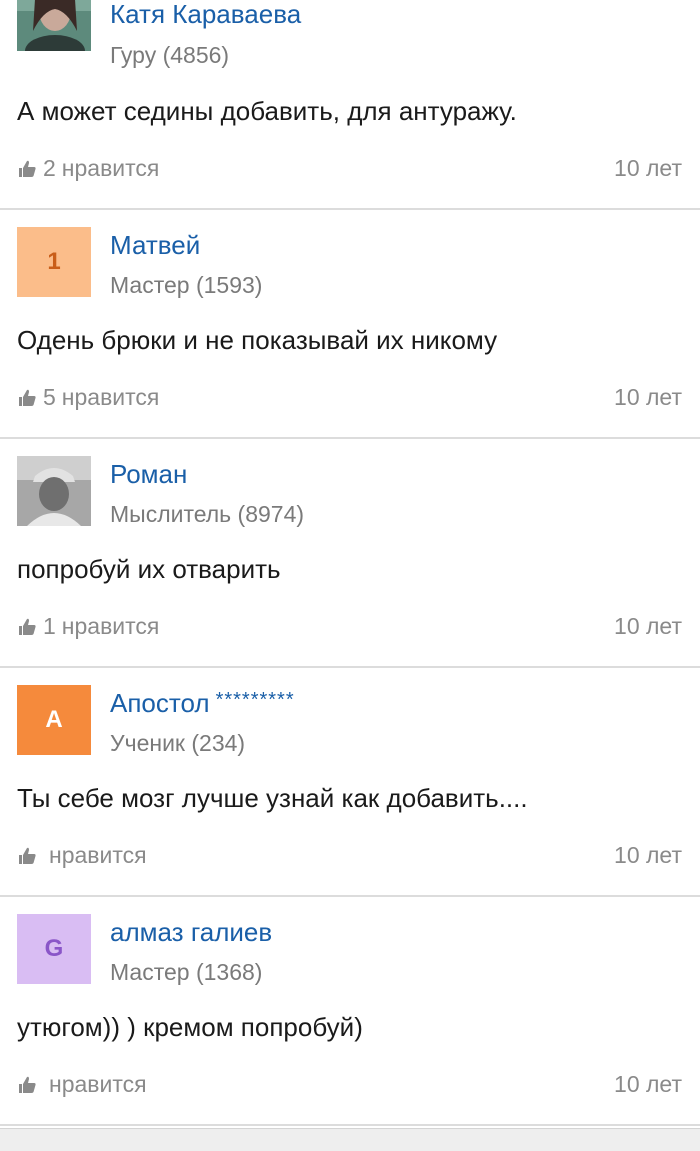 Image resolution: width=700 pixels, height=1151 pixels. Describe the element at coordinates (190, 1027) in the screenshot. I see `answer-text: утюгом)) ) кремом попробуй)` at that location.